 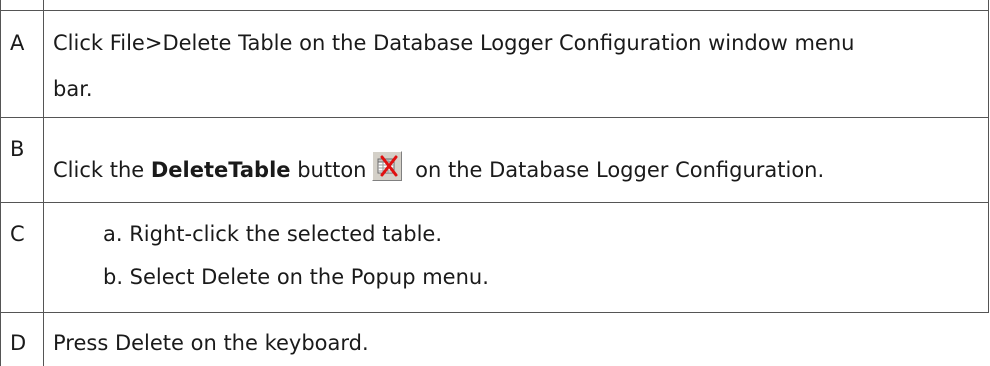 I want to click on row-c-item-a: a. Right-click the selected table., so click(x=273, y=234).